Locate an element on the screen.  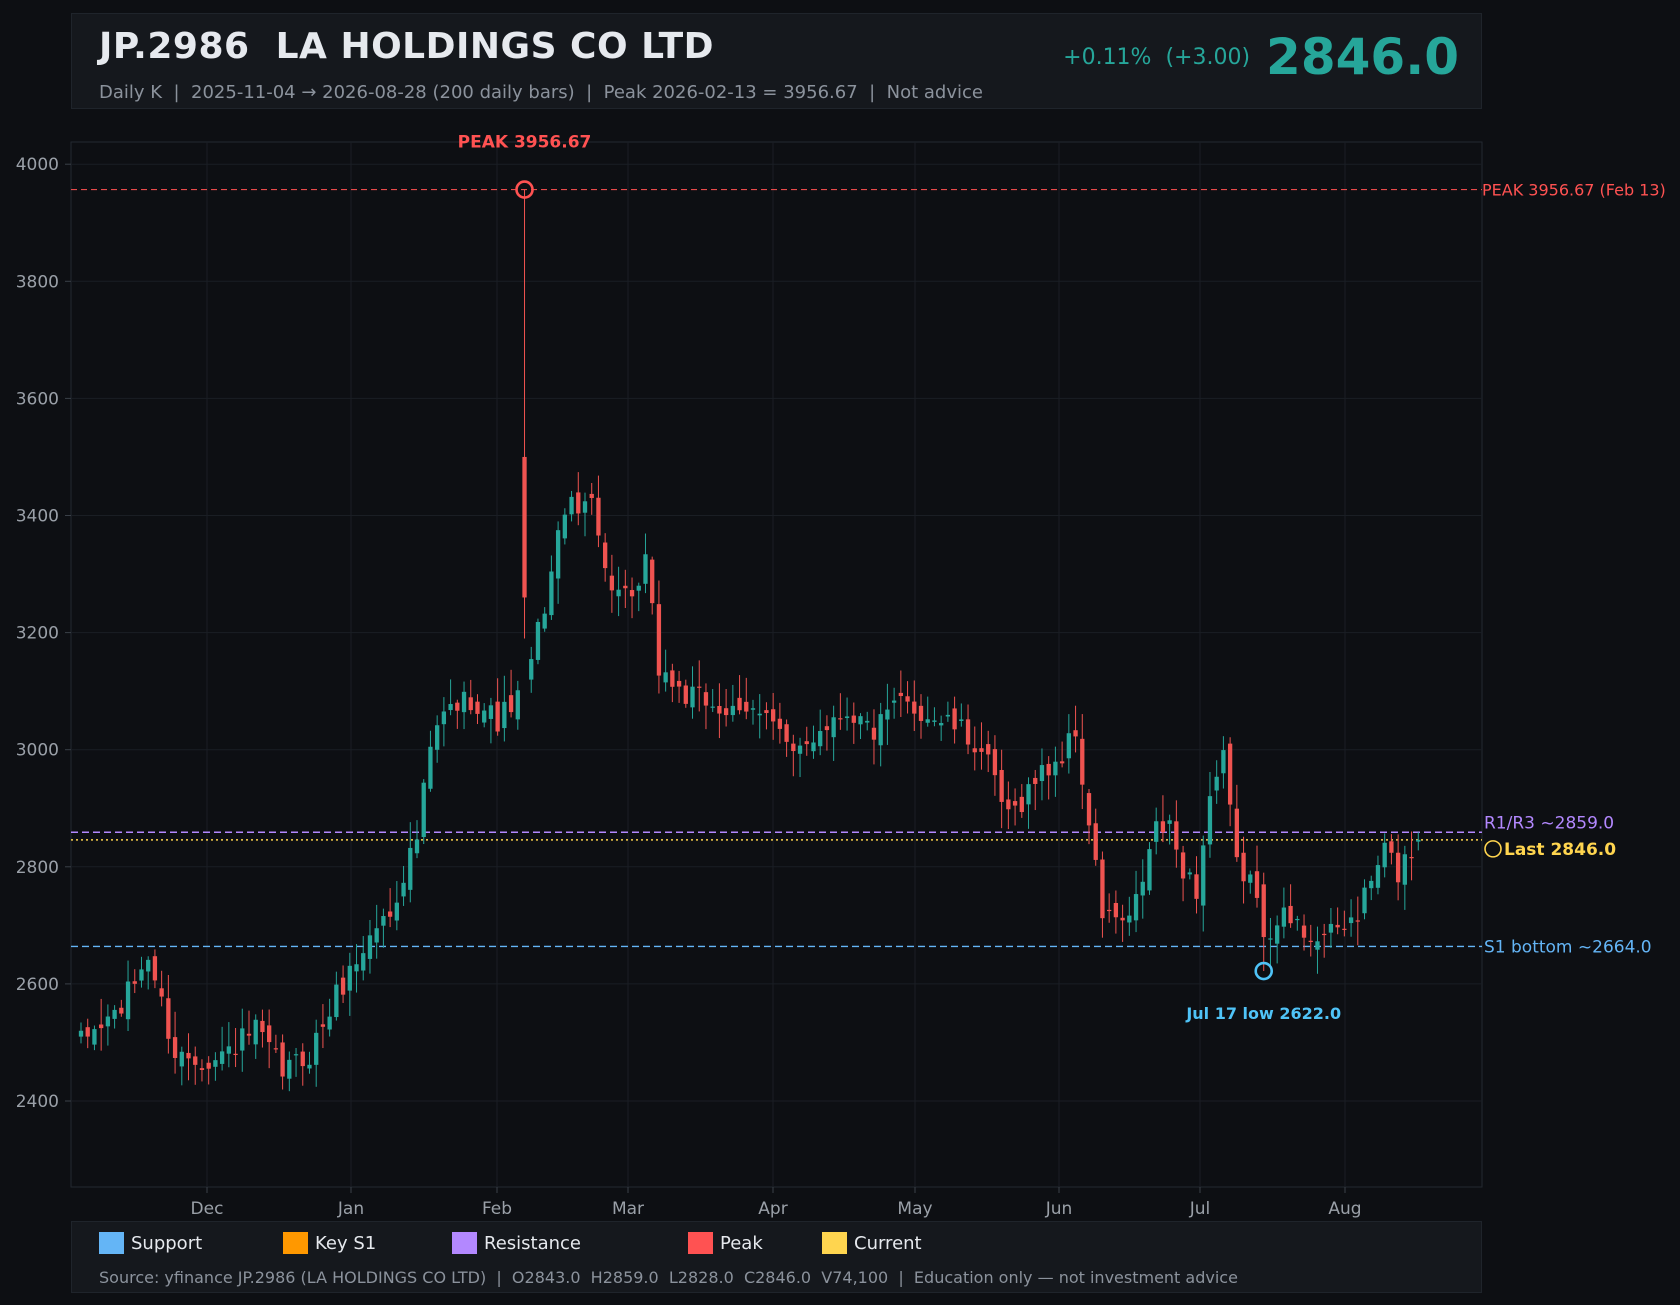
legend-item: Current is located at coordinates (872, 1243).